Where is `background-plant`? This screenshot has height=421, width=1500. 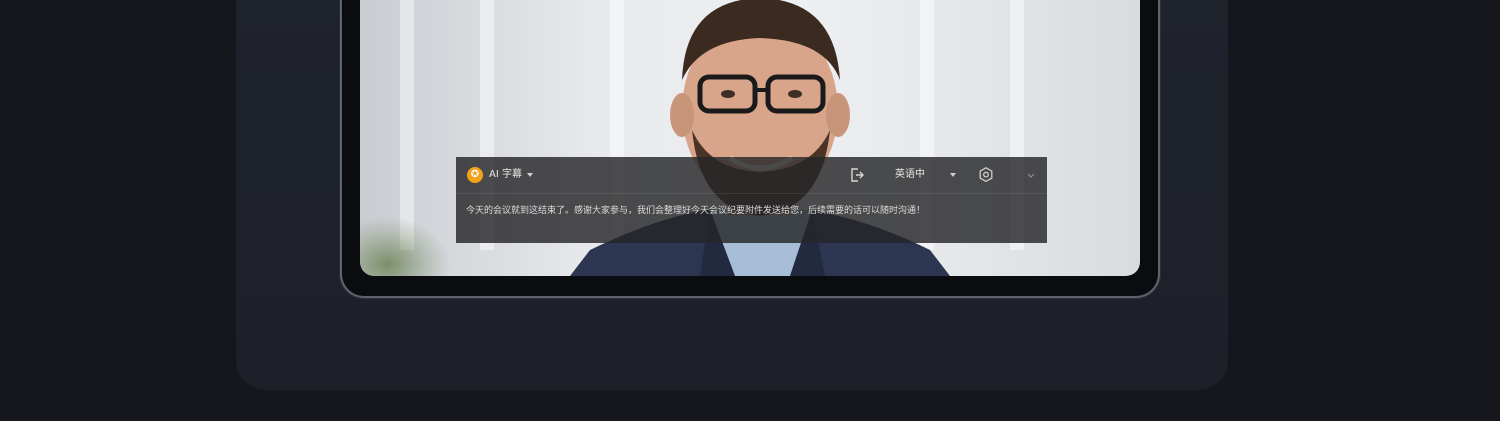
background-plant is located at coordinates (405, 246).